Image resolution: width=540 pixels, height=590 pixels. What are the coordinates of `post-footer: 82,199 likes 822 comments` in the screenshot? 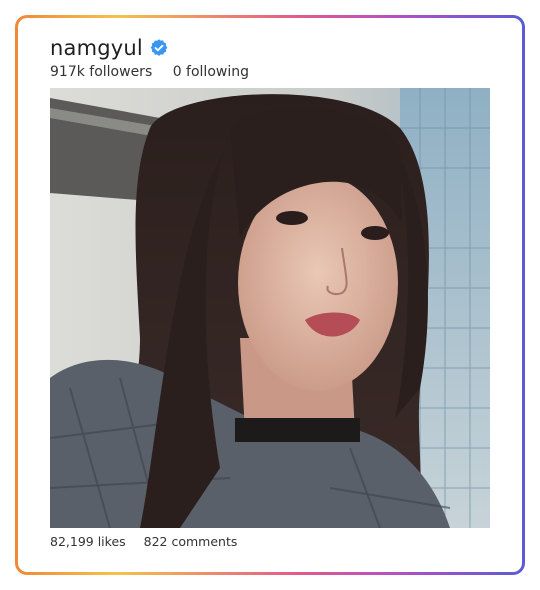 It's located at (143, 541).